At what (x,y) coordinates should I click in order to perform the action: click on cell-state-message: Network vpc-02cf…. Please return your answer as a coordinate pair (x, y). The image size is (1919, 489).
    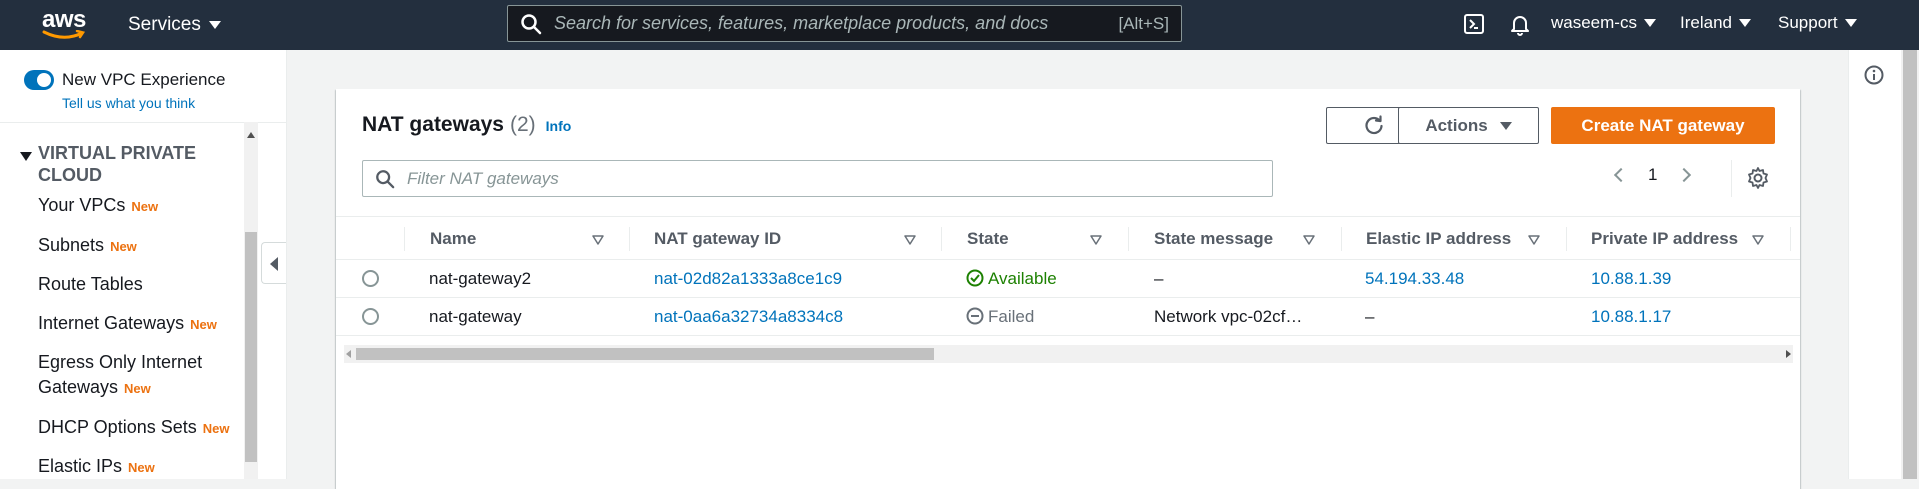
    Looking at the image, I should click on (1228, 316).